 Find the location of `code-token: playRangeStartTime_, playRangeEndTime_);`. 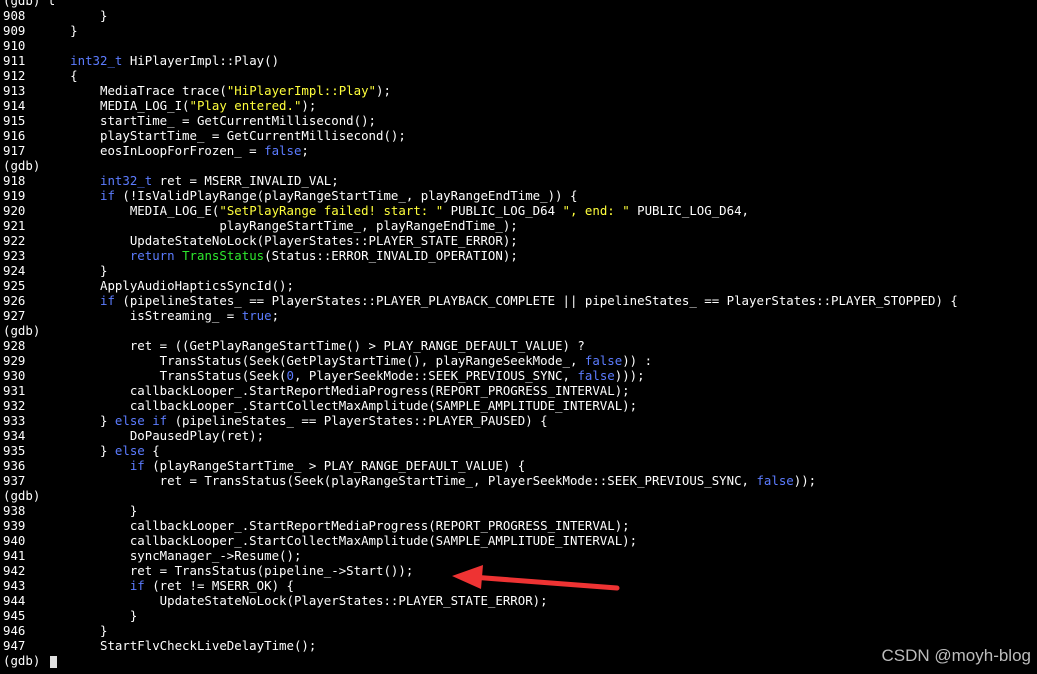

code-token: playRangeStartTime_, playRangeEndTime_); is located at coordinates (279, 225).